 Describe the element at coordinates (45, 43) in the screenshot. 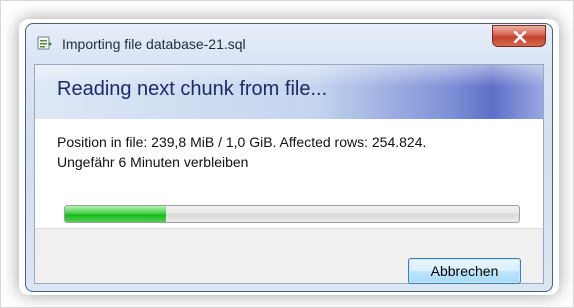

I see `database-import-icon` at that location.